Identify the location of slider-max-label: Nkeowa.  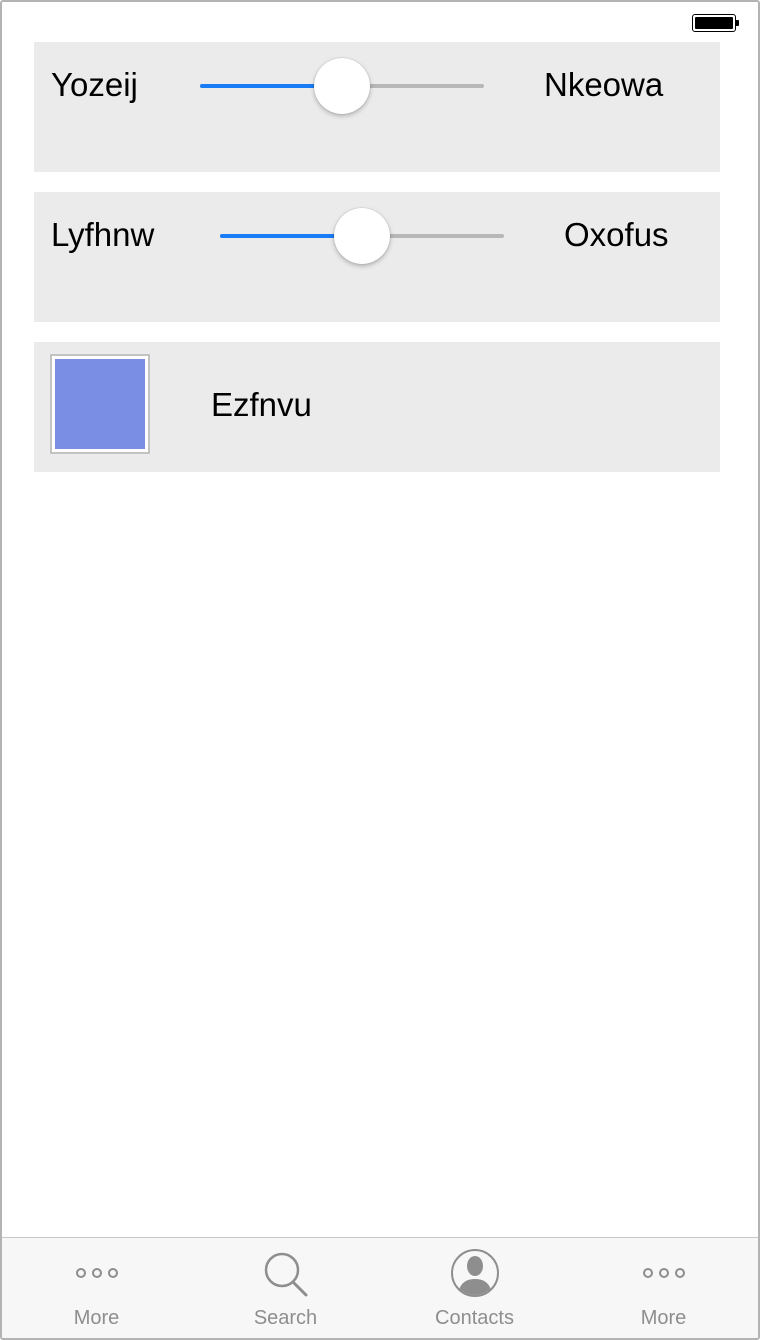
(604, 84).